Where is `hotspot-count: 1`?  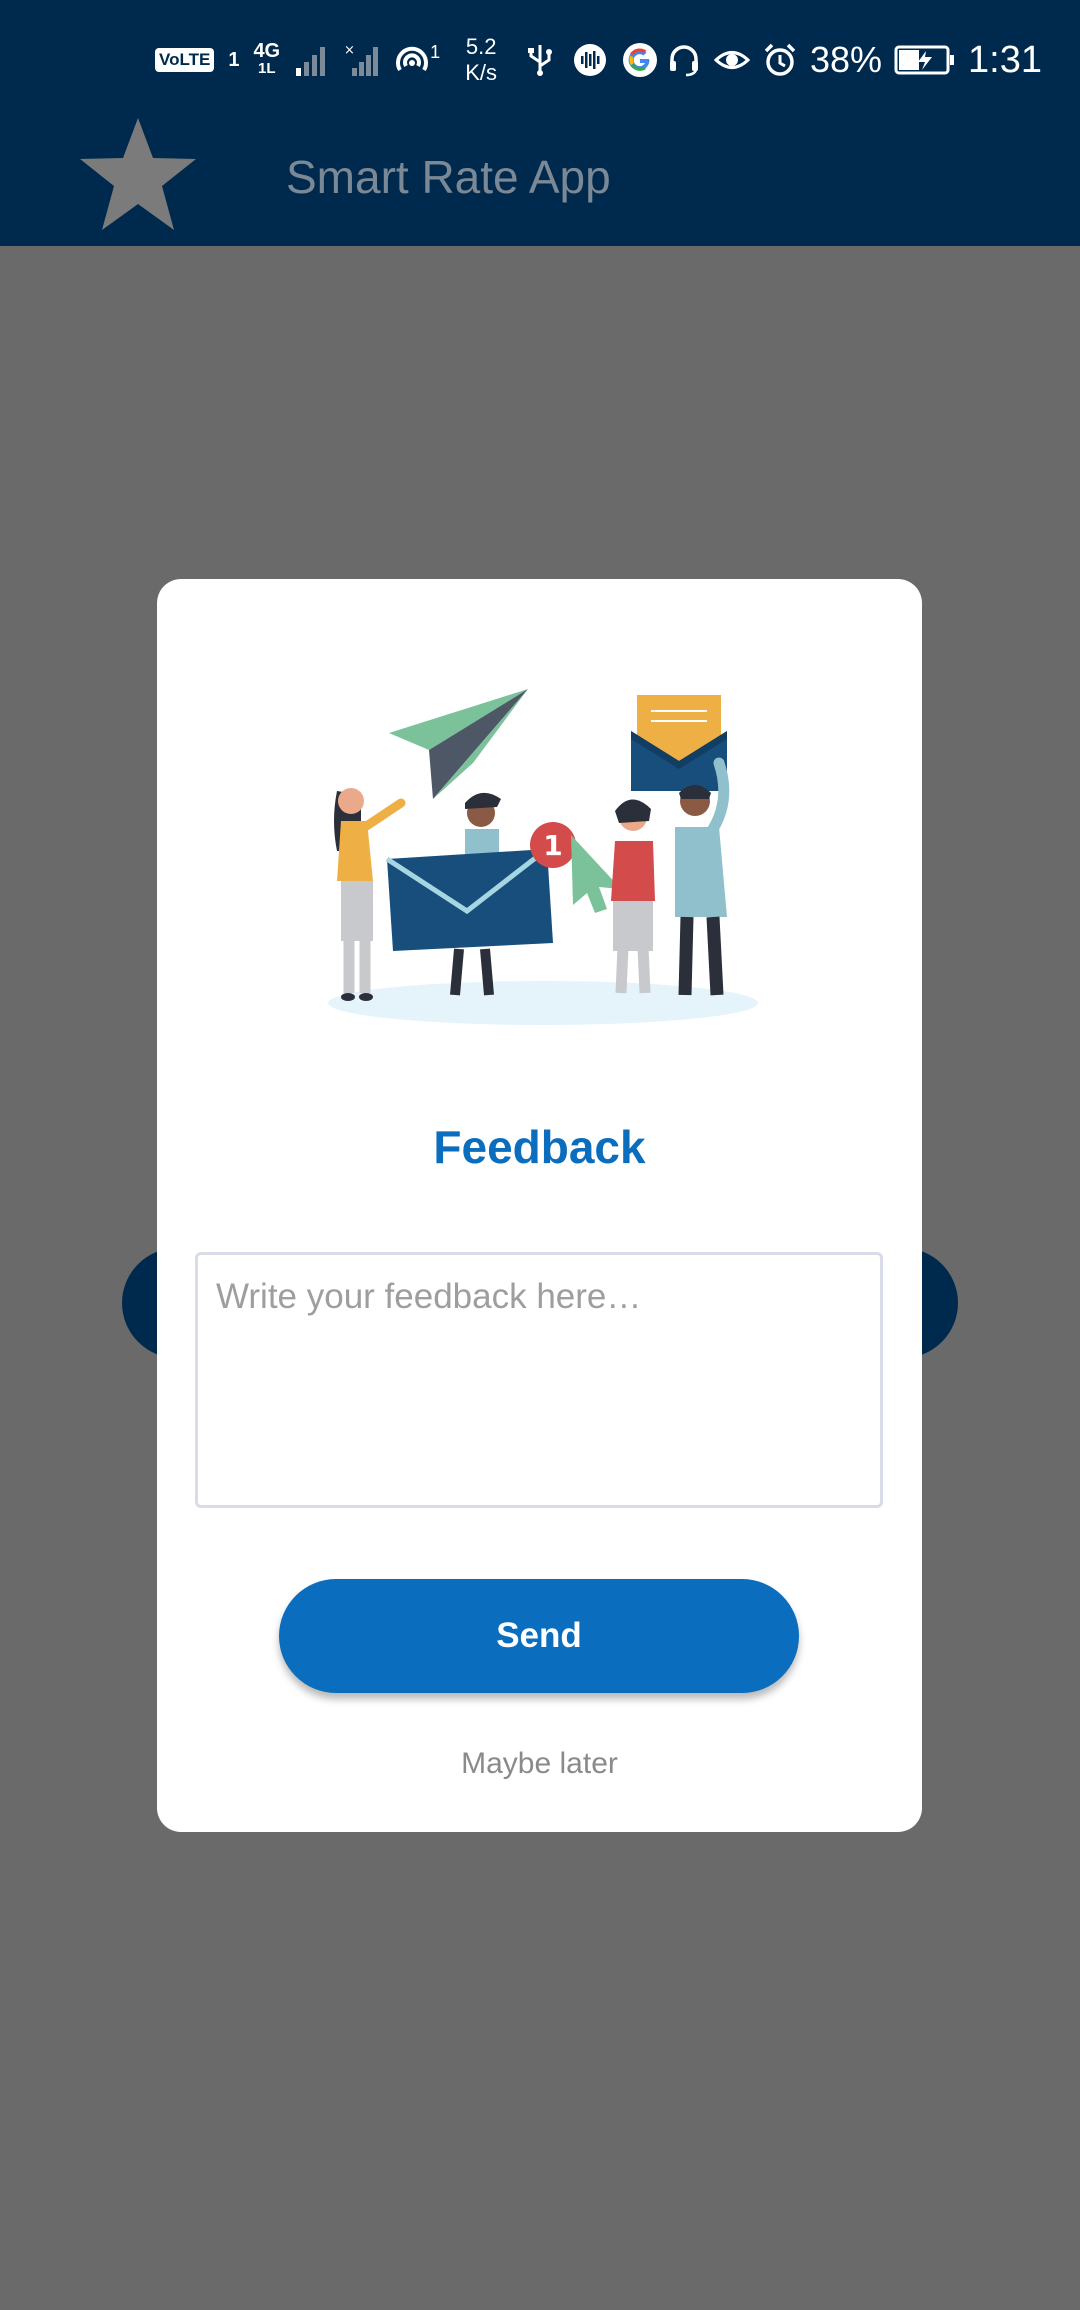 hotspot-count: 1 is located at coordinates (435, 52).